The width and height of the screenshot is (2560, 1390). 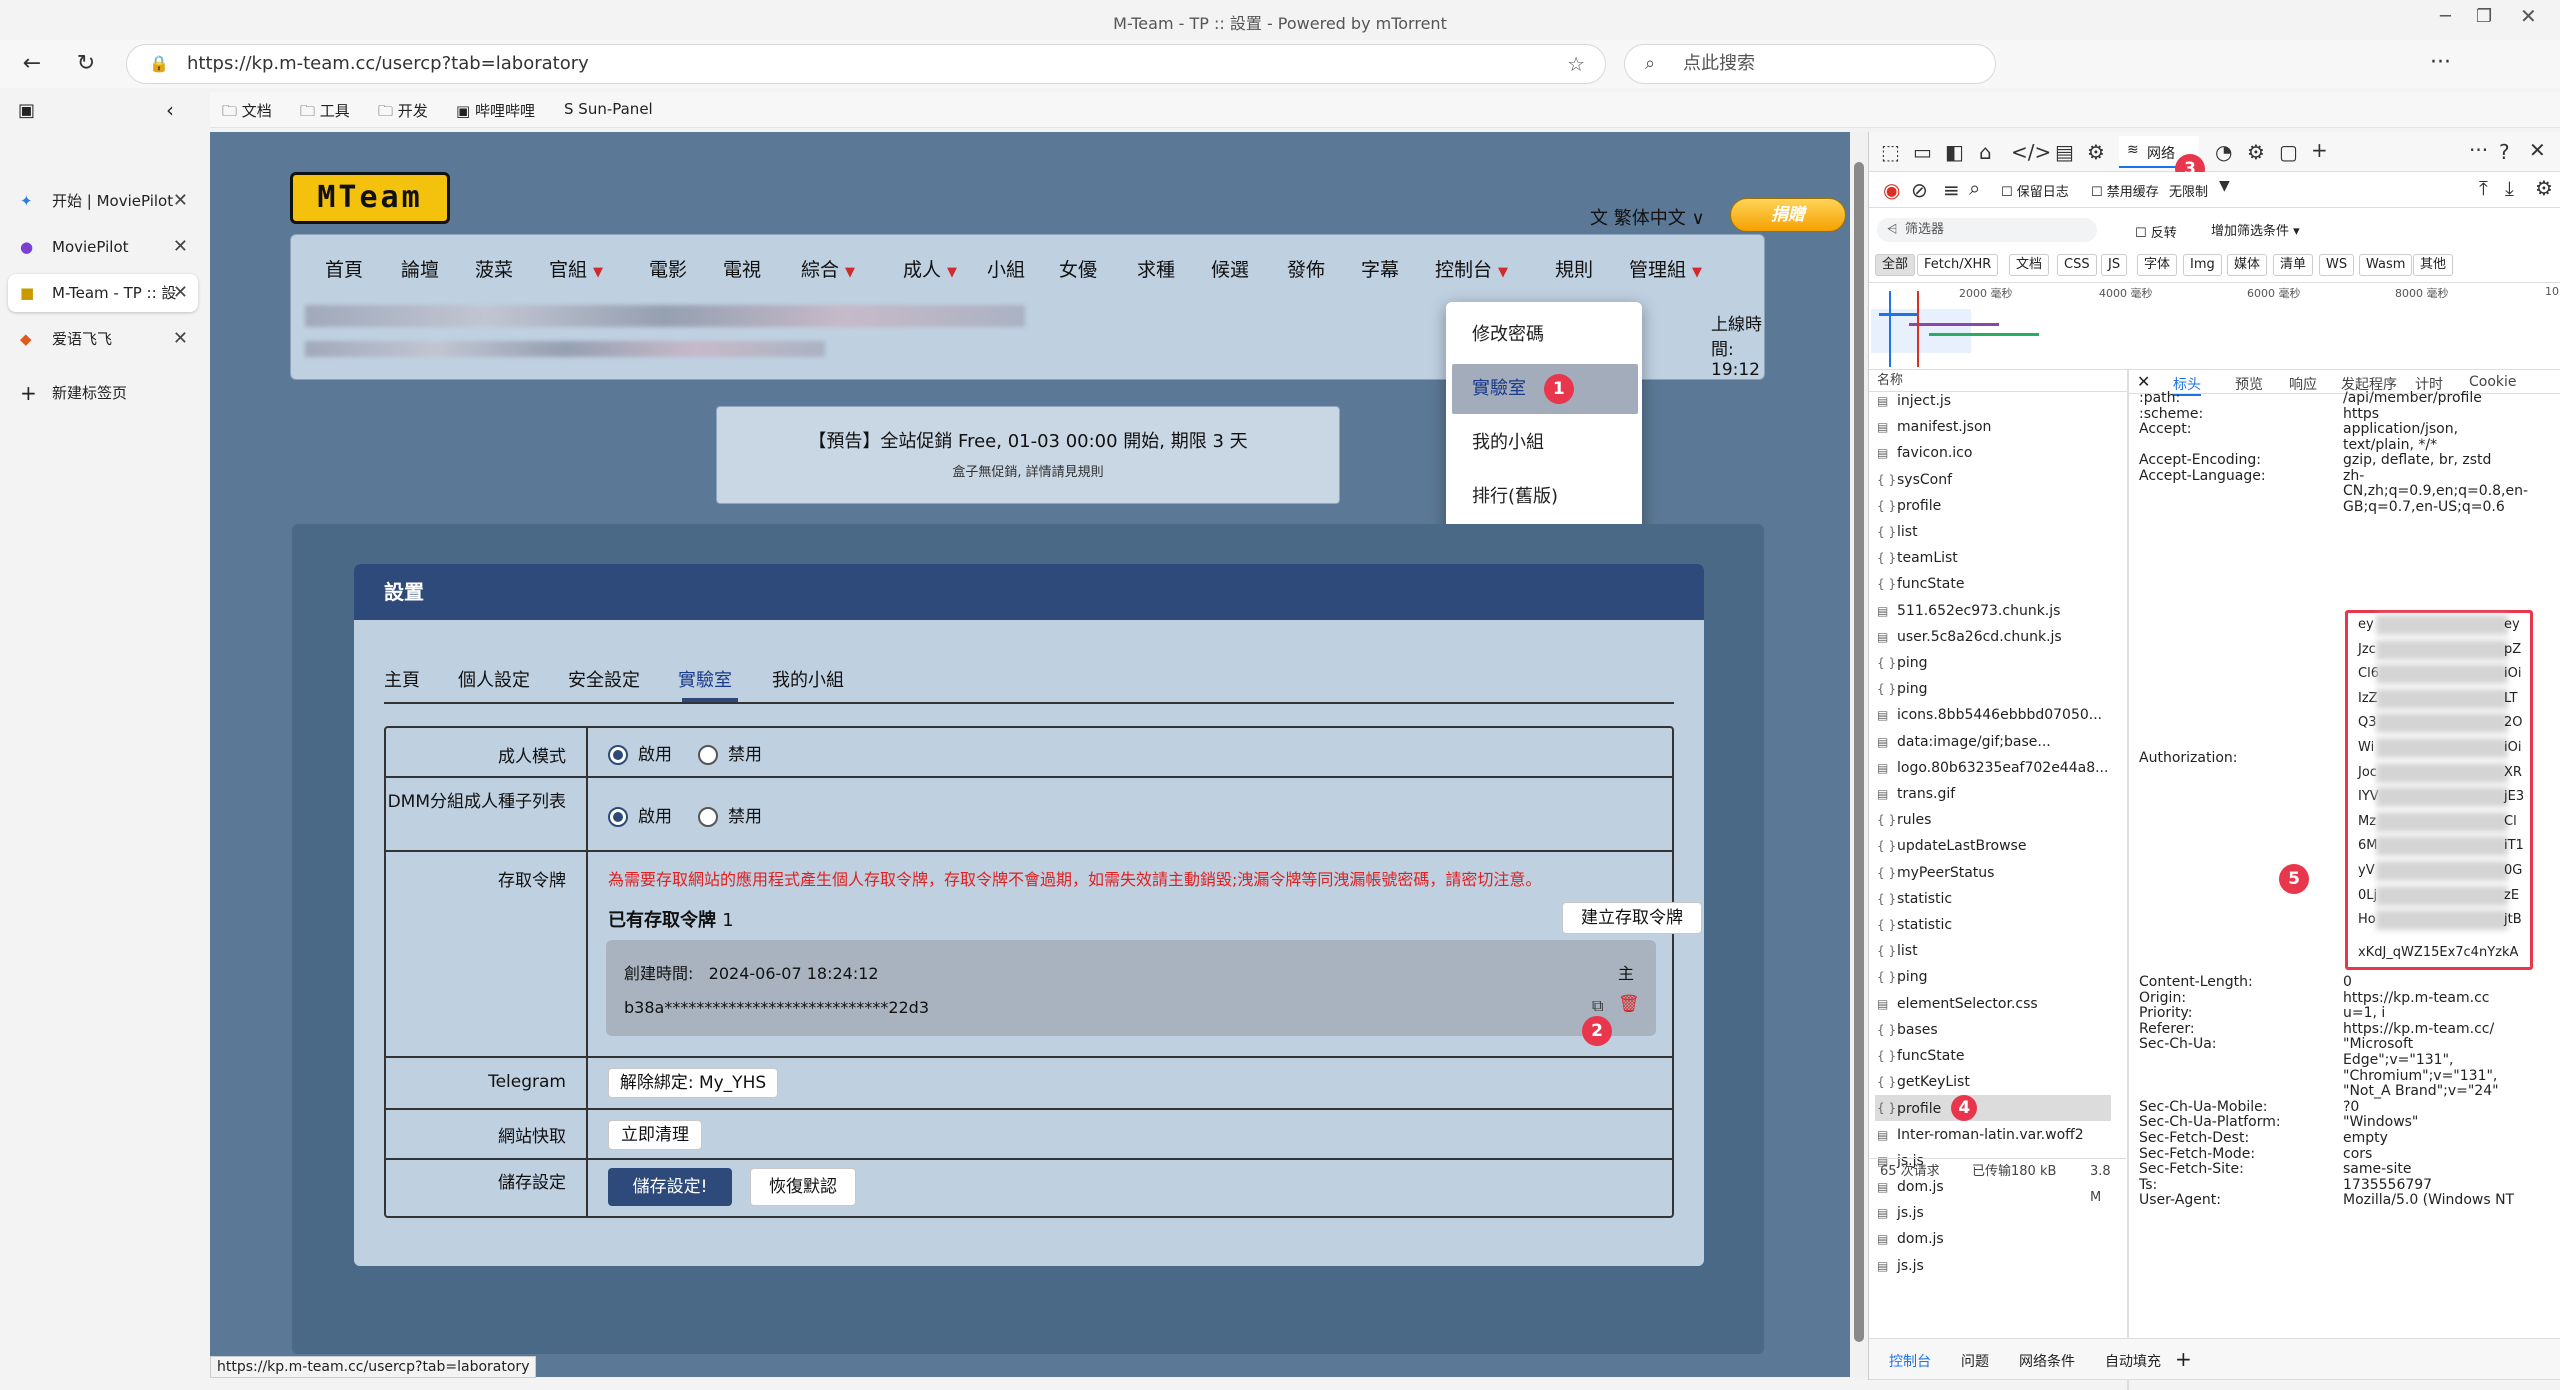 What do you see at coordinates (1974, 188) in the screenshot?
I see `search-network-icon: ⌕` at bounding box center [1974, 188].